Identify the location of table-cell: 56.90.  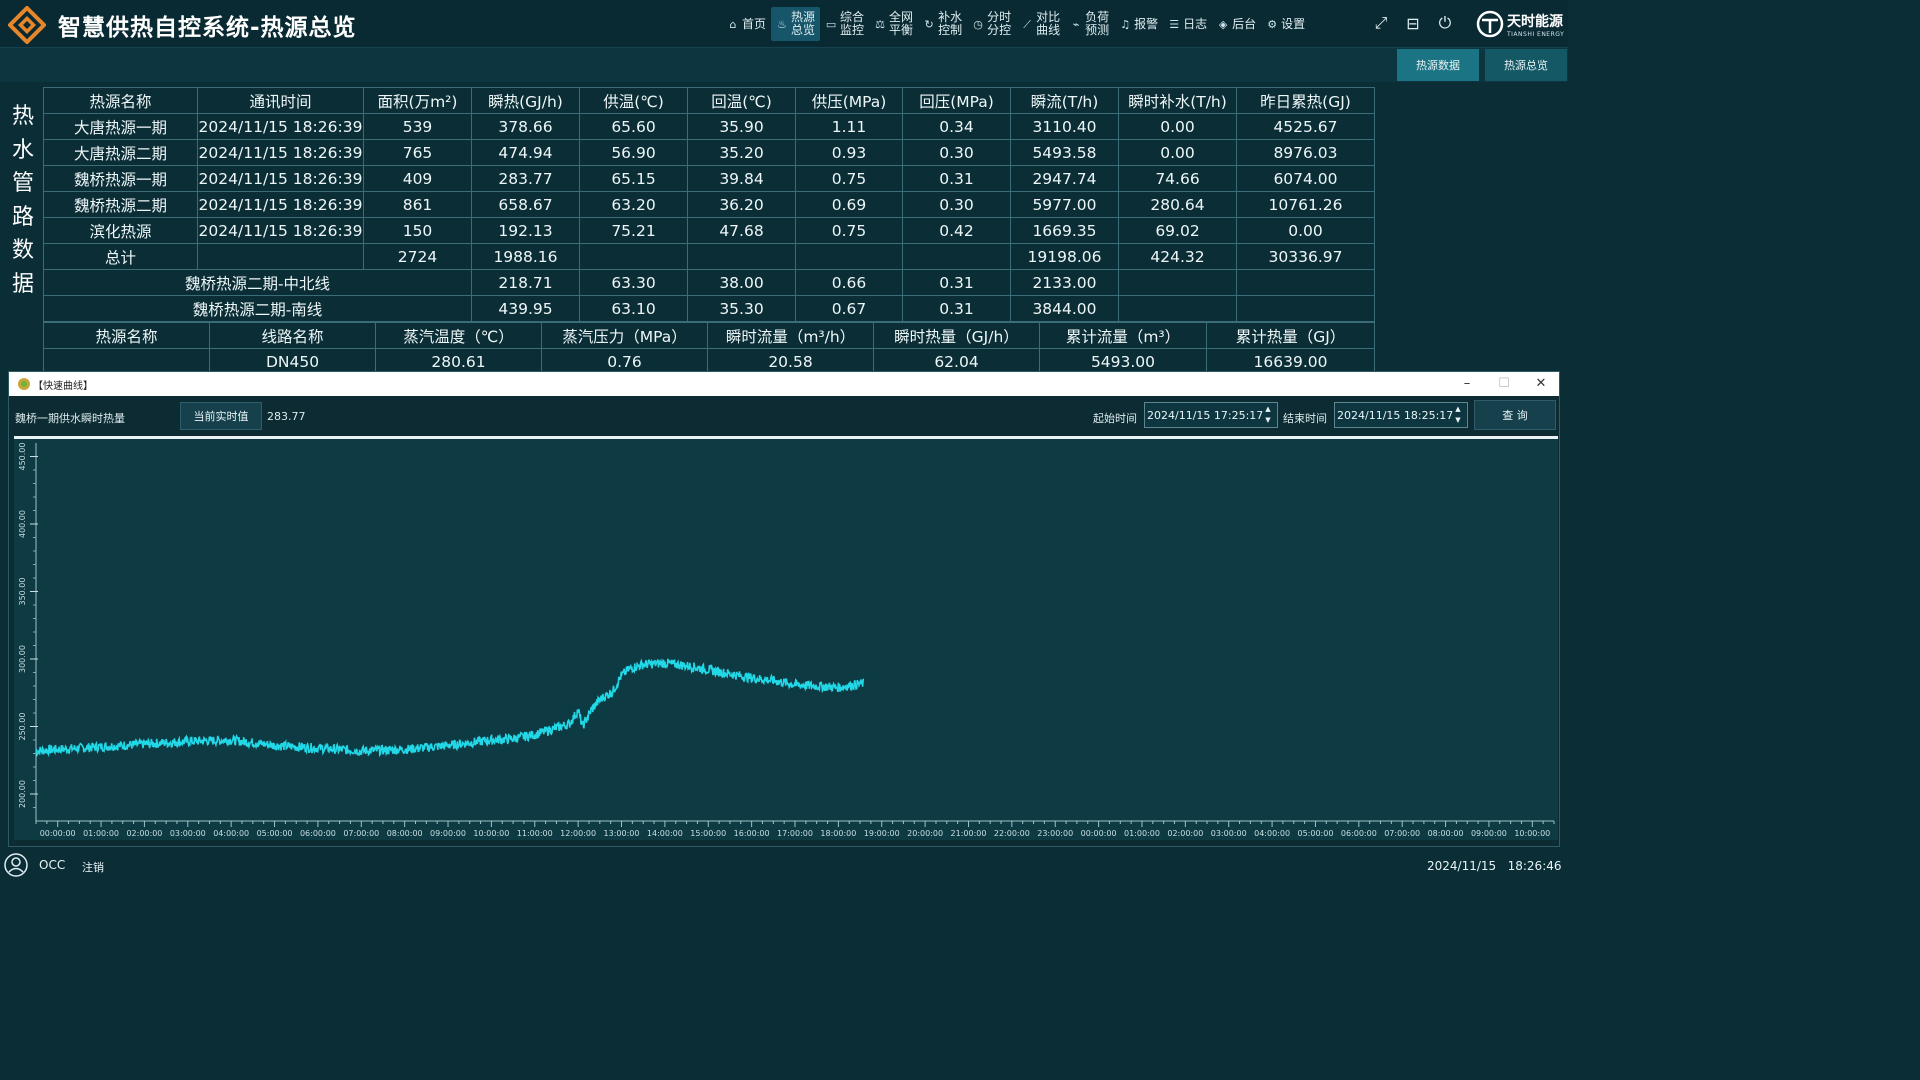
(633, 152).